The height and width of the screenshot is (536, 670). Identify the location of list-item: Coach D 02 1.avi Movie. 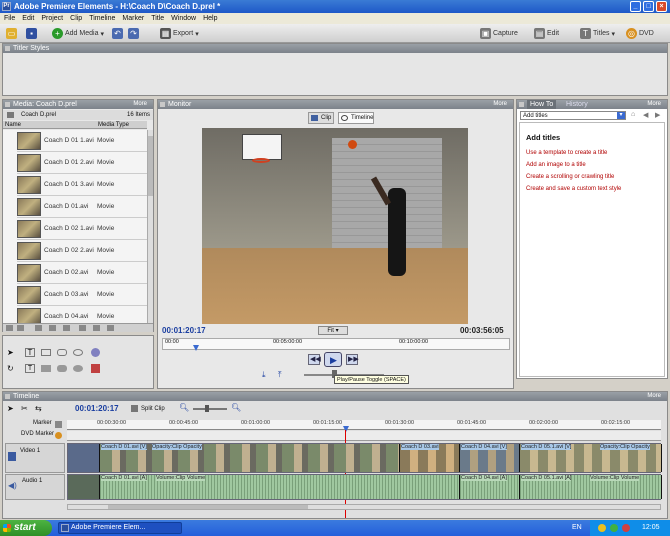
(82, 229).